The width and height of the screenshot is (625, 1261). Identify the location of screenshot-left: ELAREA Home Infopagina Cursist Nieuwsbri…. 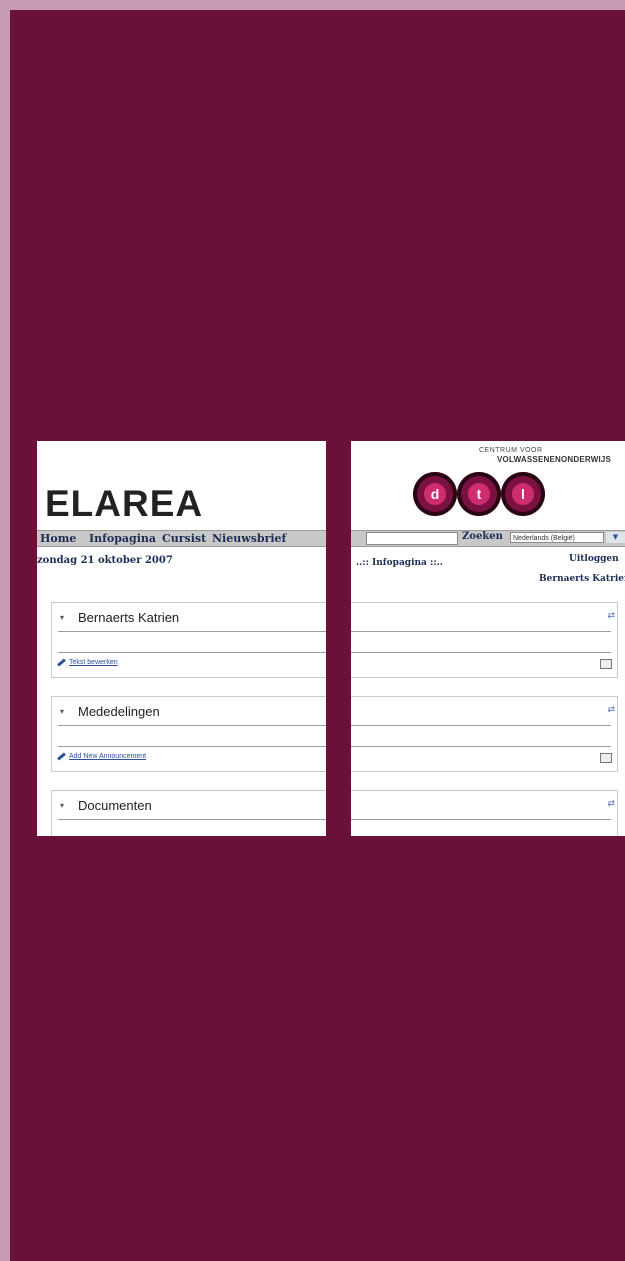
(181, 638).